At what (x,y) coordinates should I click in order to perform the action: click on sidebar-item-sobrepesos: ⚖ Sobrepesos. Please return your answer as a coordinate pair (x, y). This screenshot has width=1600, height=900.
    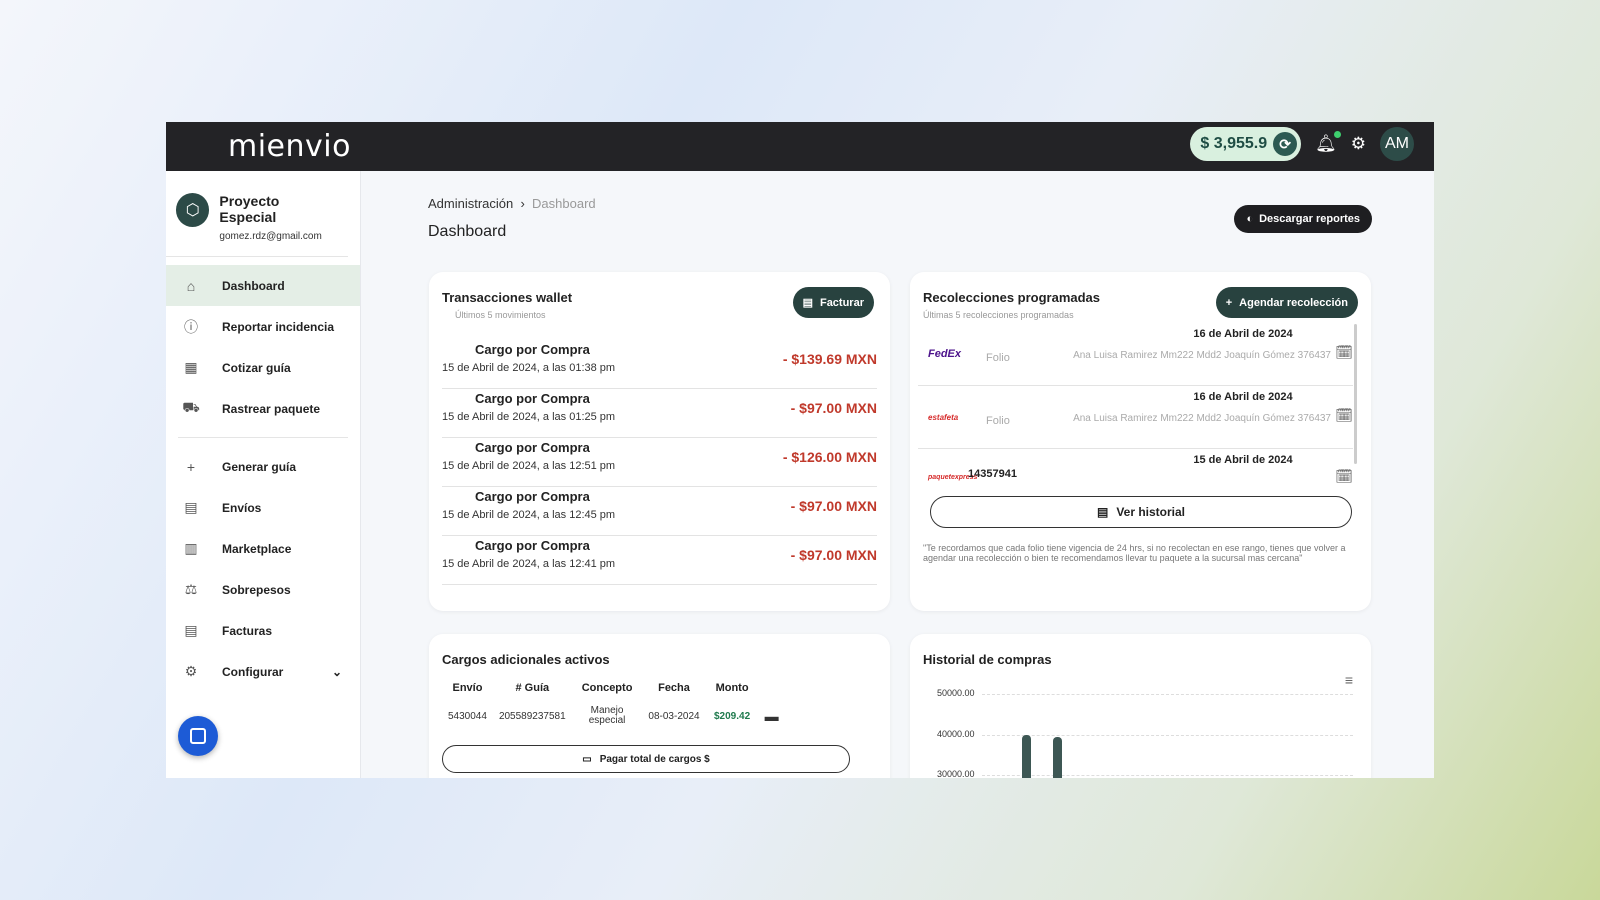
    Looking at the image, I should click on (263, 589).